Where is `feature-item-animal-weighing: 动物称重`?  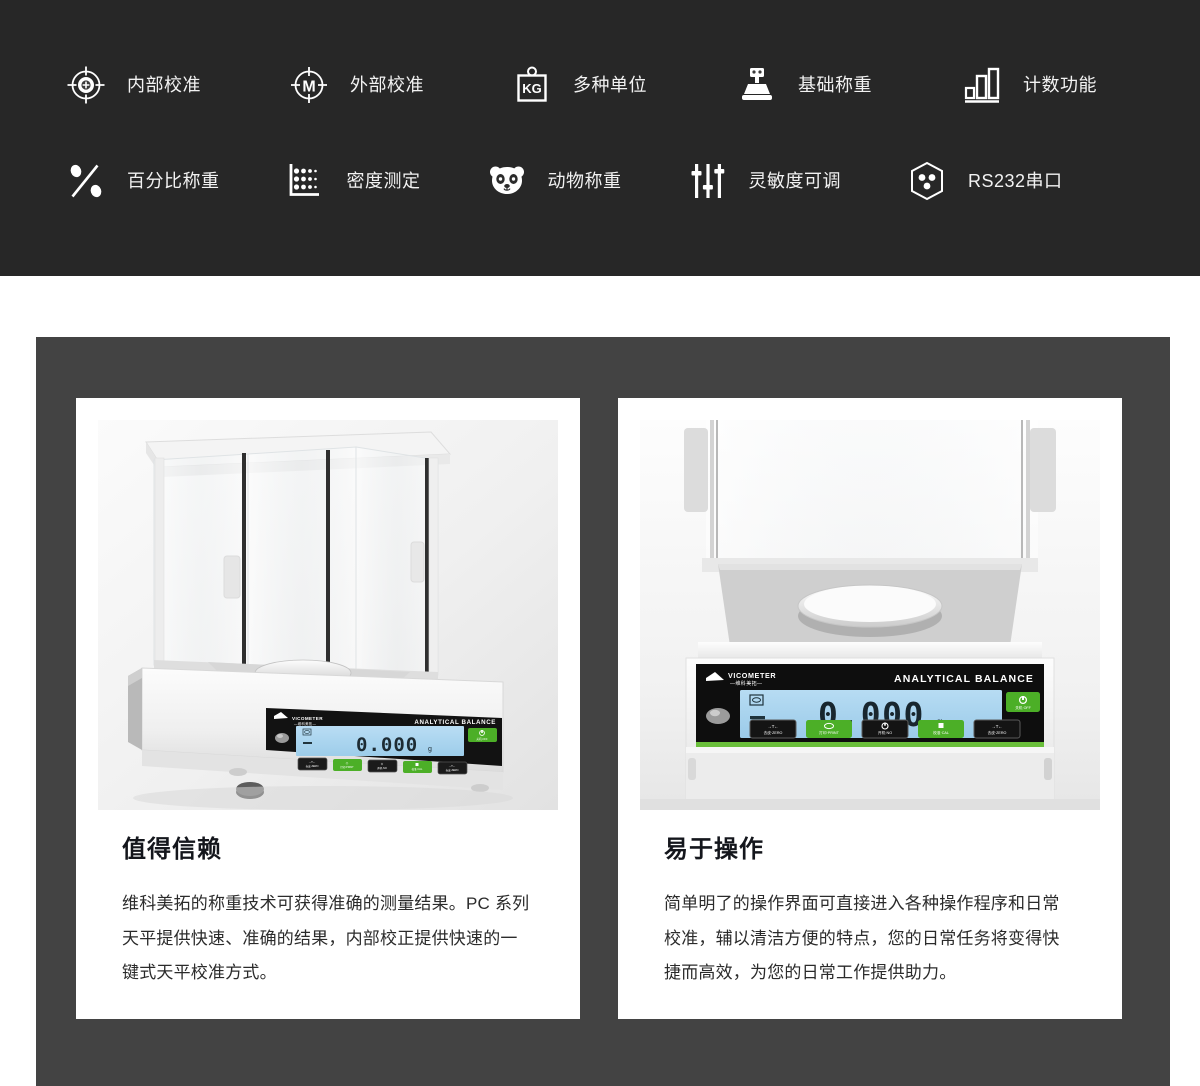 feature-item-animal-weighing: 动物称重 is located at coordinates (552, 181).